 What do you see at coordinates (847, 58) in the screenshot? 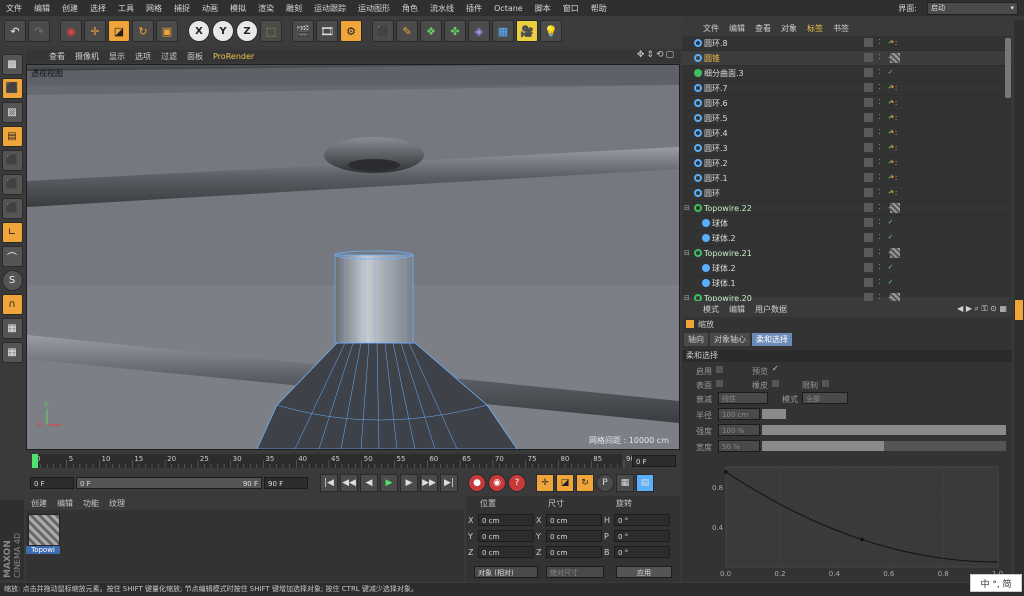
I see `object-row: 圆锥⁚✓` at bounding box center [847, 58].